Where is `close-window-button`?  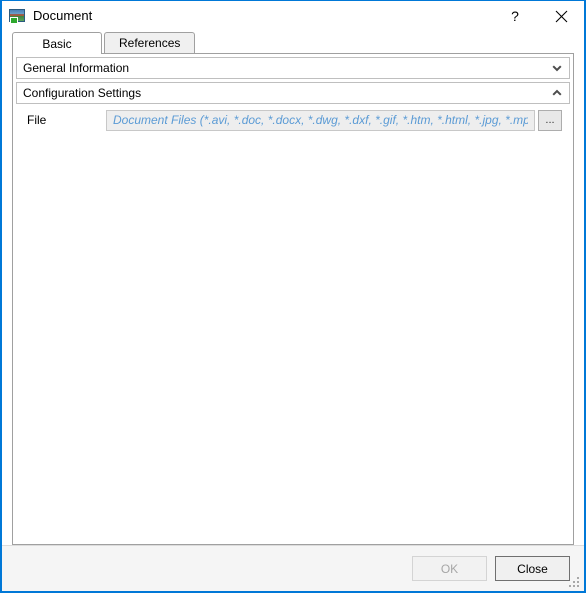 close-window-button is located at coordinates (561, 16).